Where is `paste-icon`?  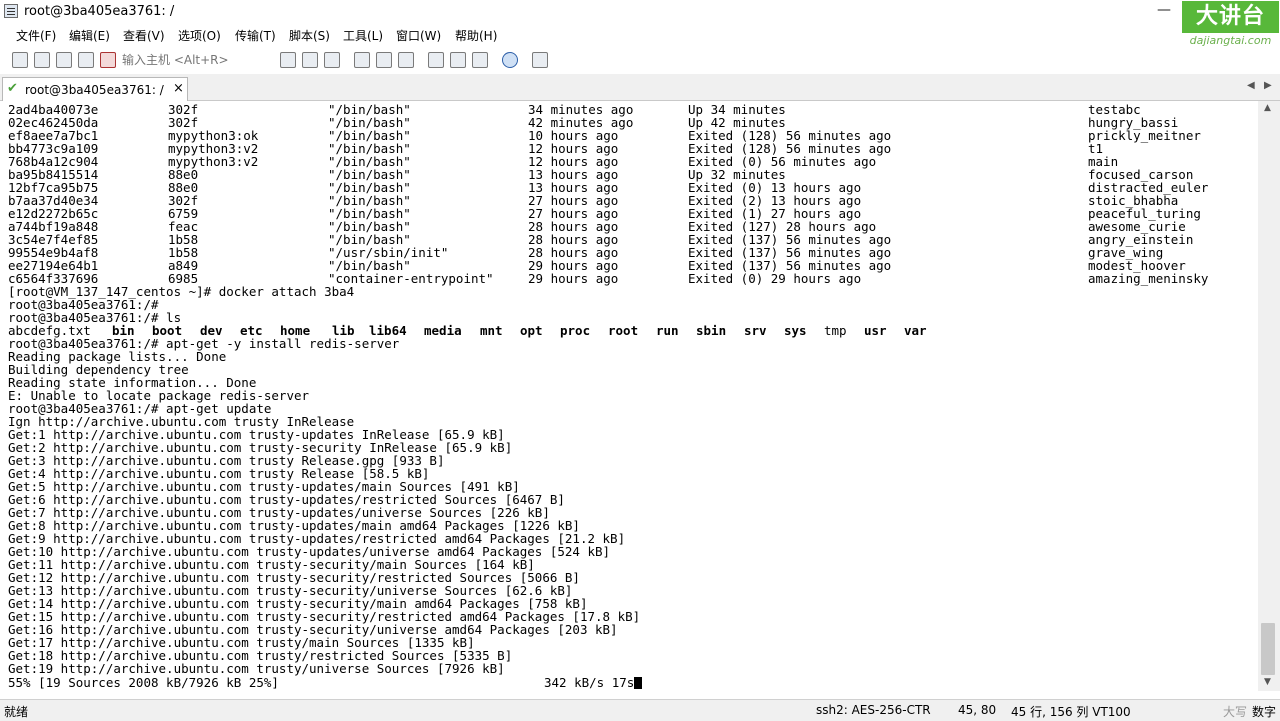 paste-icon is located at coordinates (310, 60).